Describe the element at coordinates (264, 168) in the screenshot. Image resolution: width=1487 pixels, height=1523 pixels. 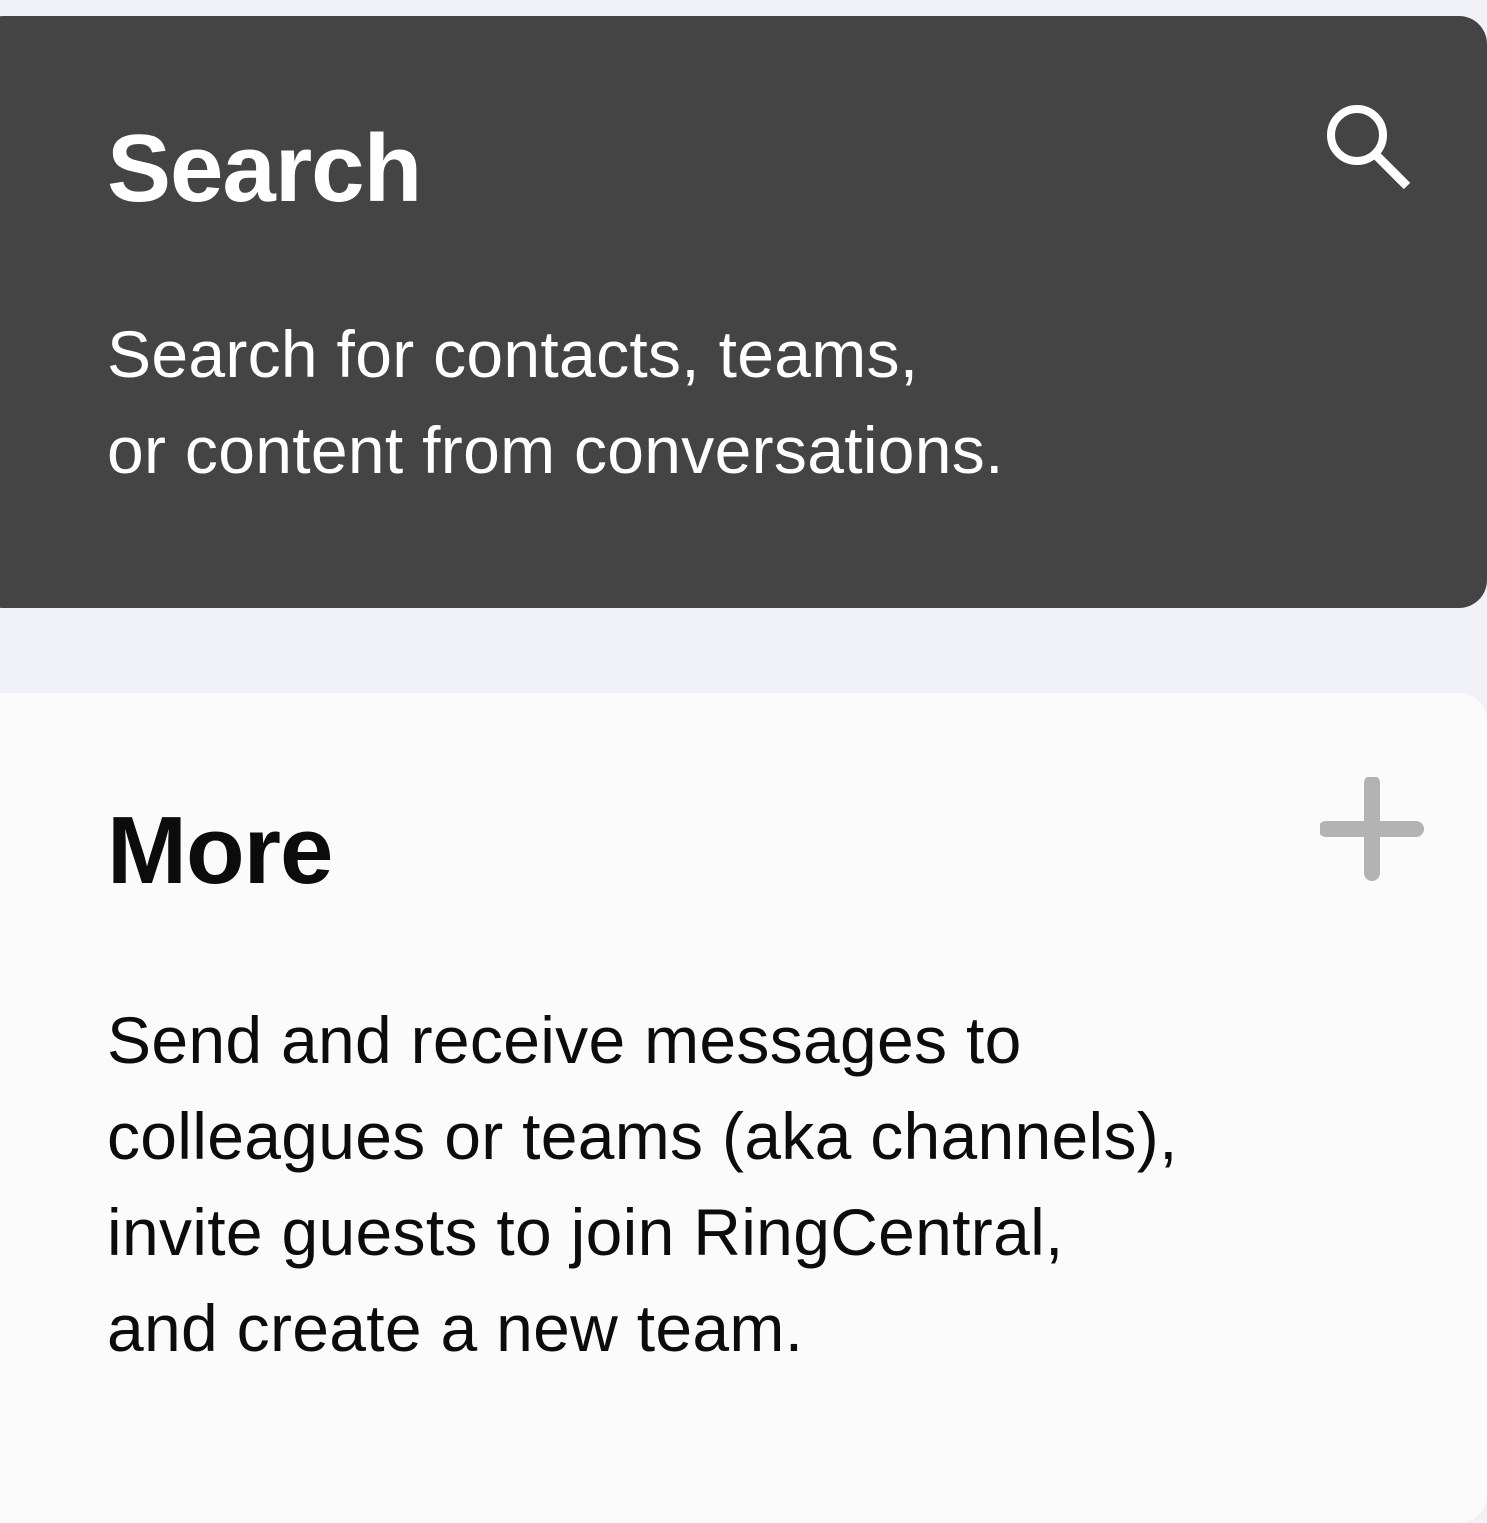
I see `search-card-title: Search` at that location.